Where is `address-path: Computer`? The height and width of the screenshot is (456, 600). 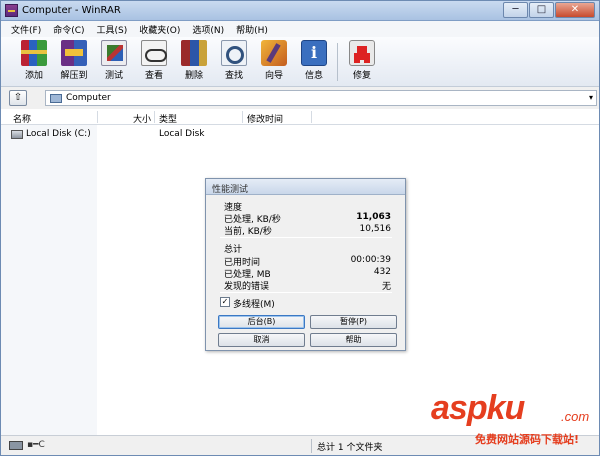 address-path: Computer is located at coordinates (88, 98).